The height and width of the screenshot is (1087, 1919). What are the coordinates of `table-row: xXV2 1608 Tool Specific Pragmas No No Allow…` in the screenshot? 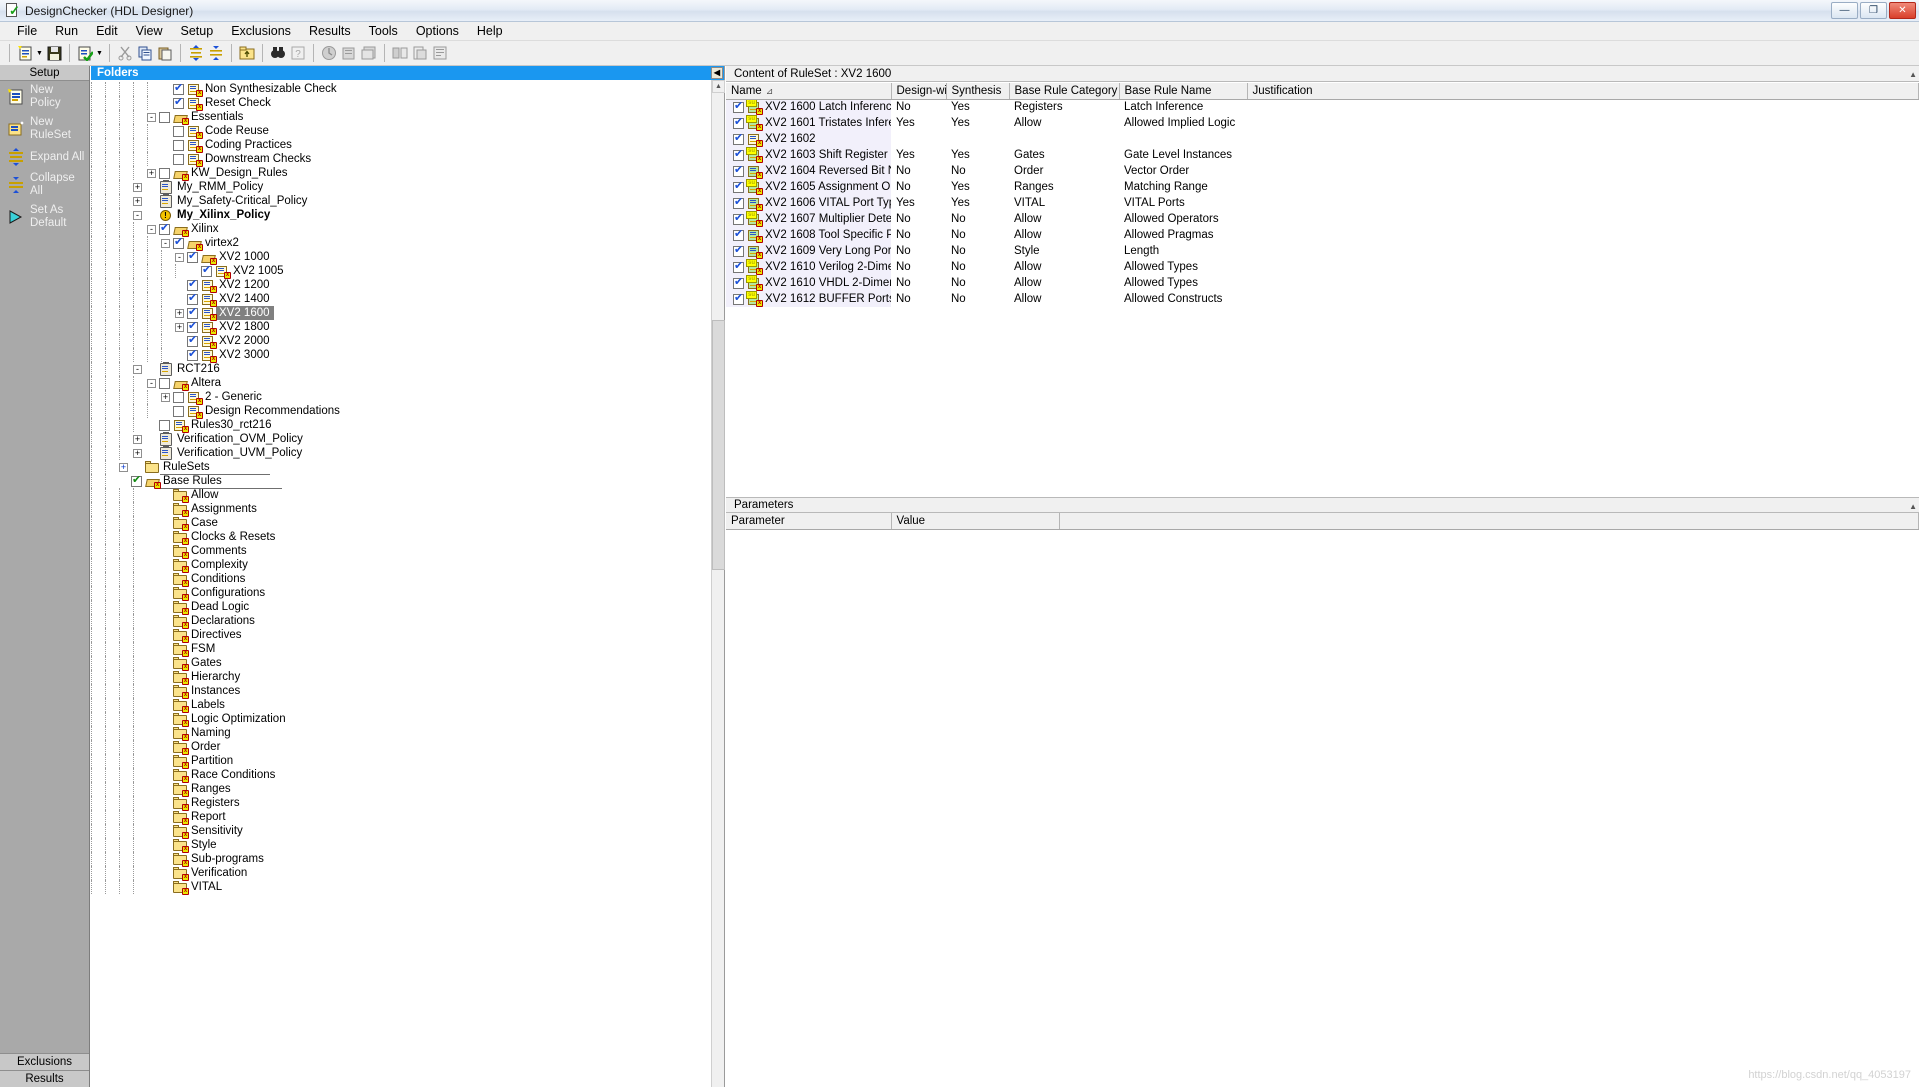 It's located at (1322, 235).